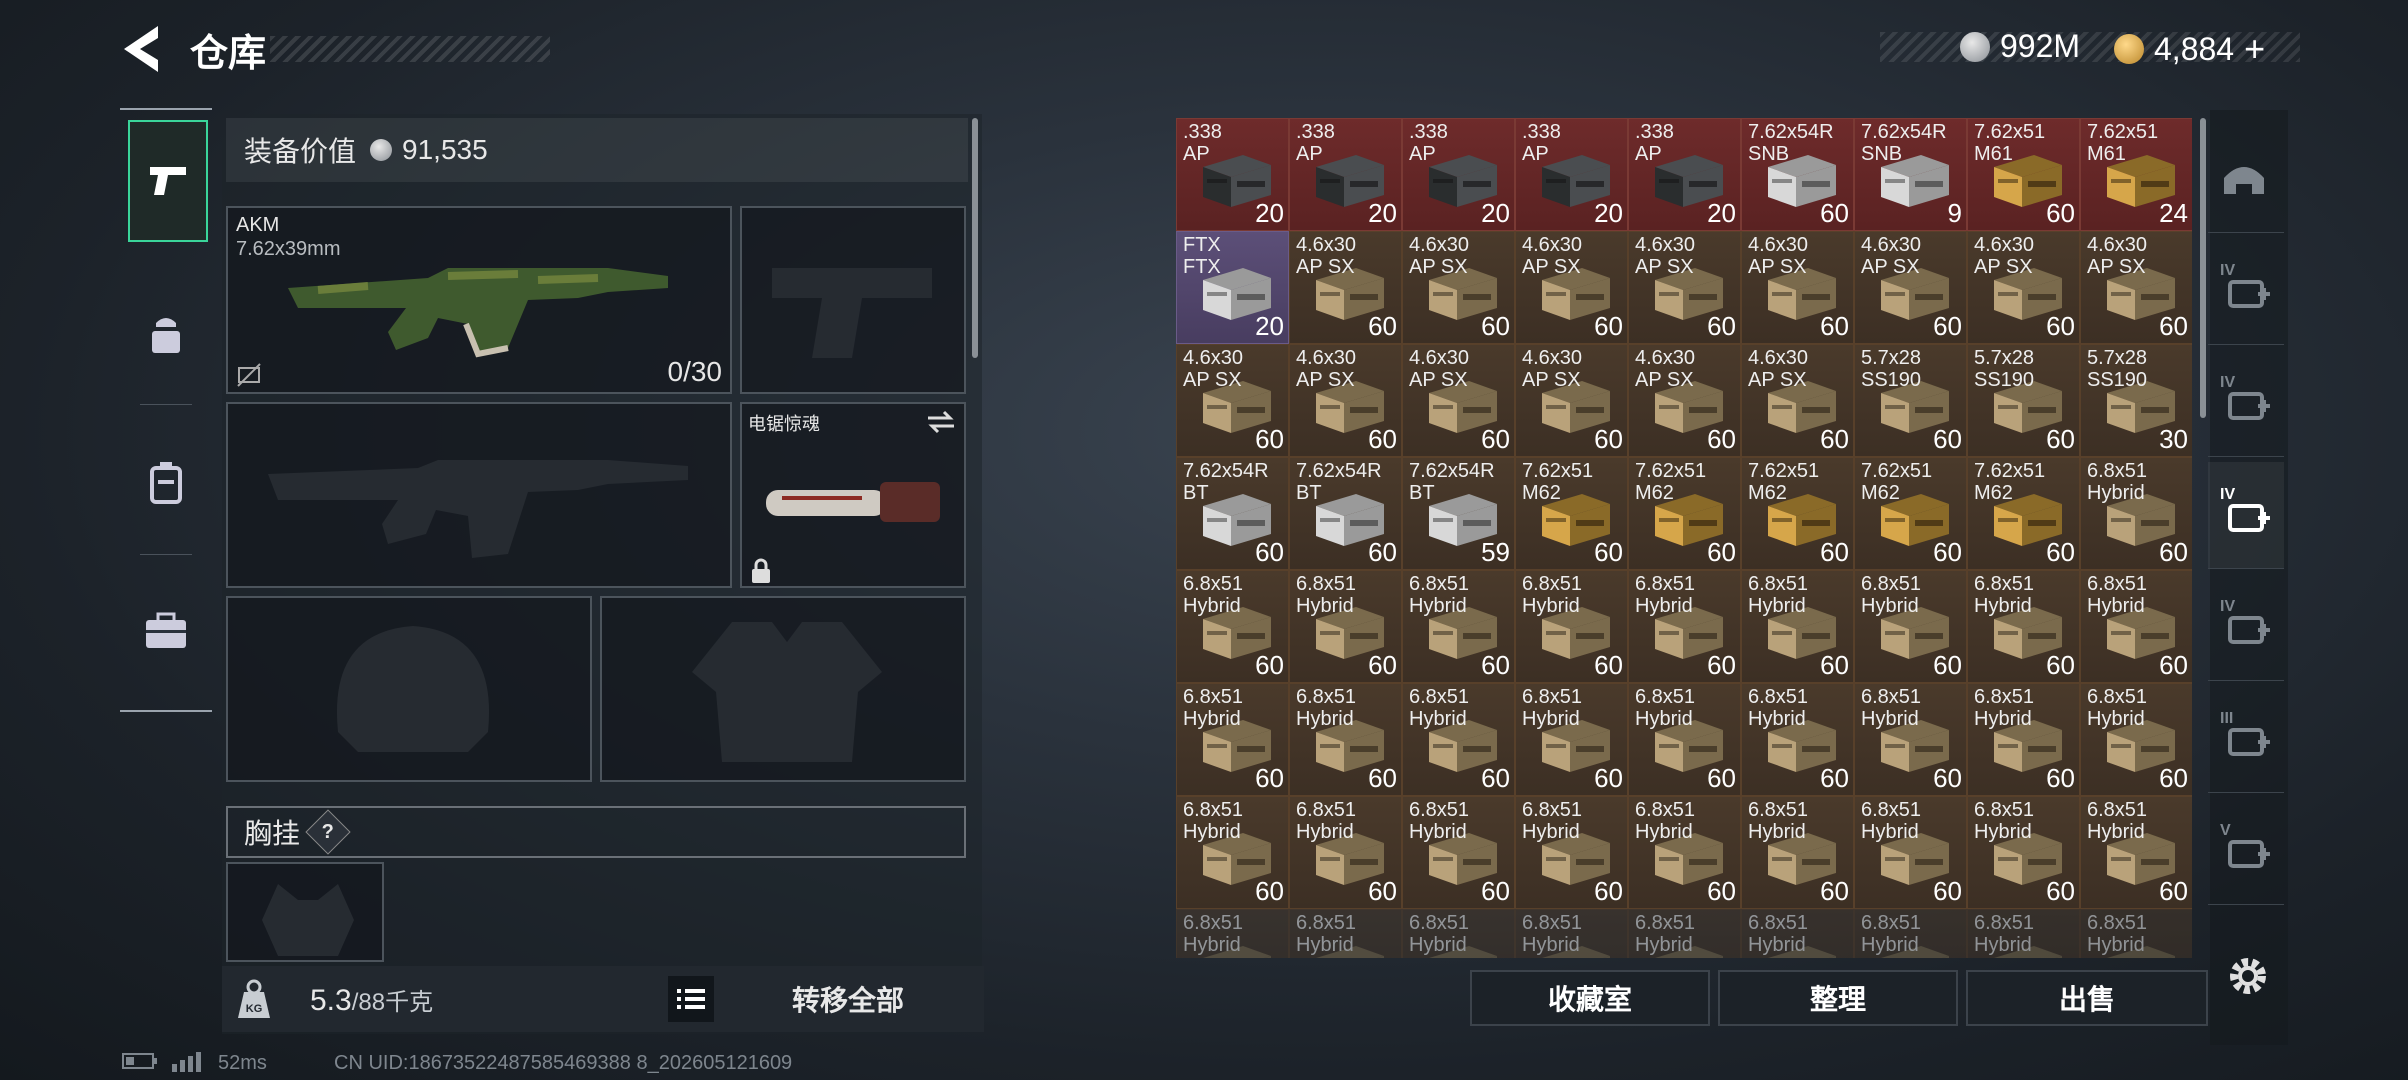 This screenshot has width=2408, height=1080. Describe the element at coordinates (2023, 174) in the screenshot. I see `inventory-item: 7.62x51 M61 60` at that location.